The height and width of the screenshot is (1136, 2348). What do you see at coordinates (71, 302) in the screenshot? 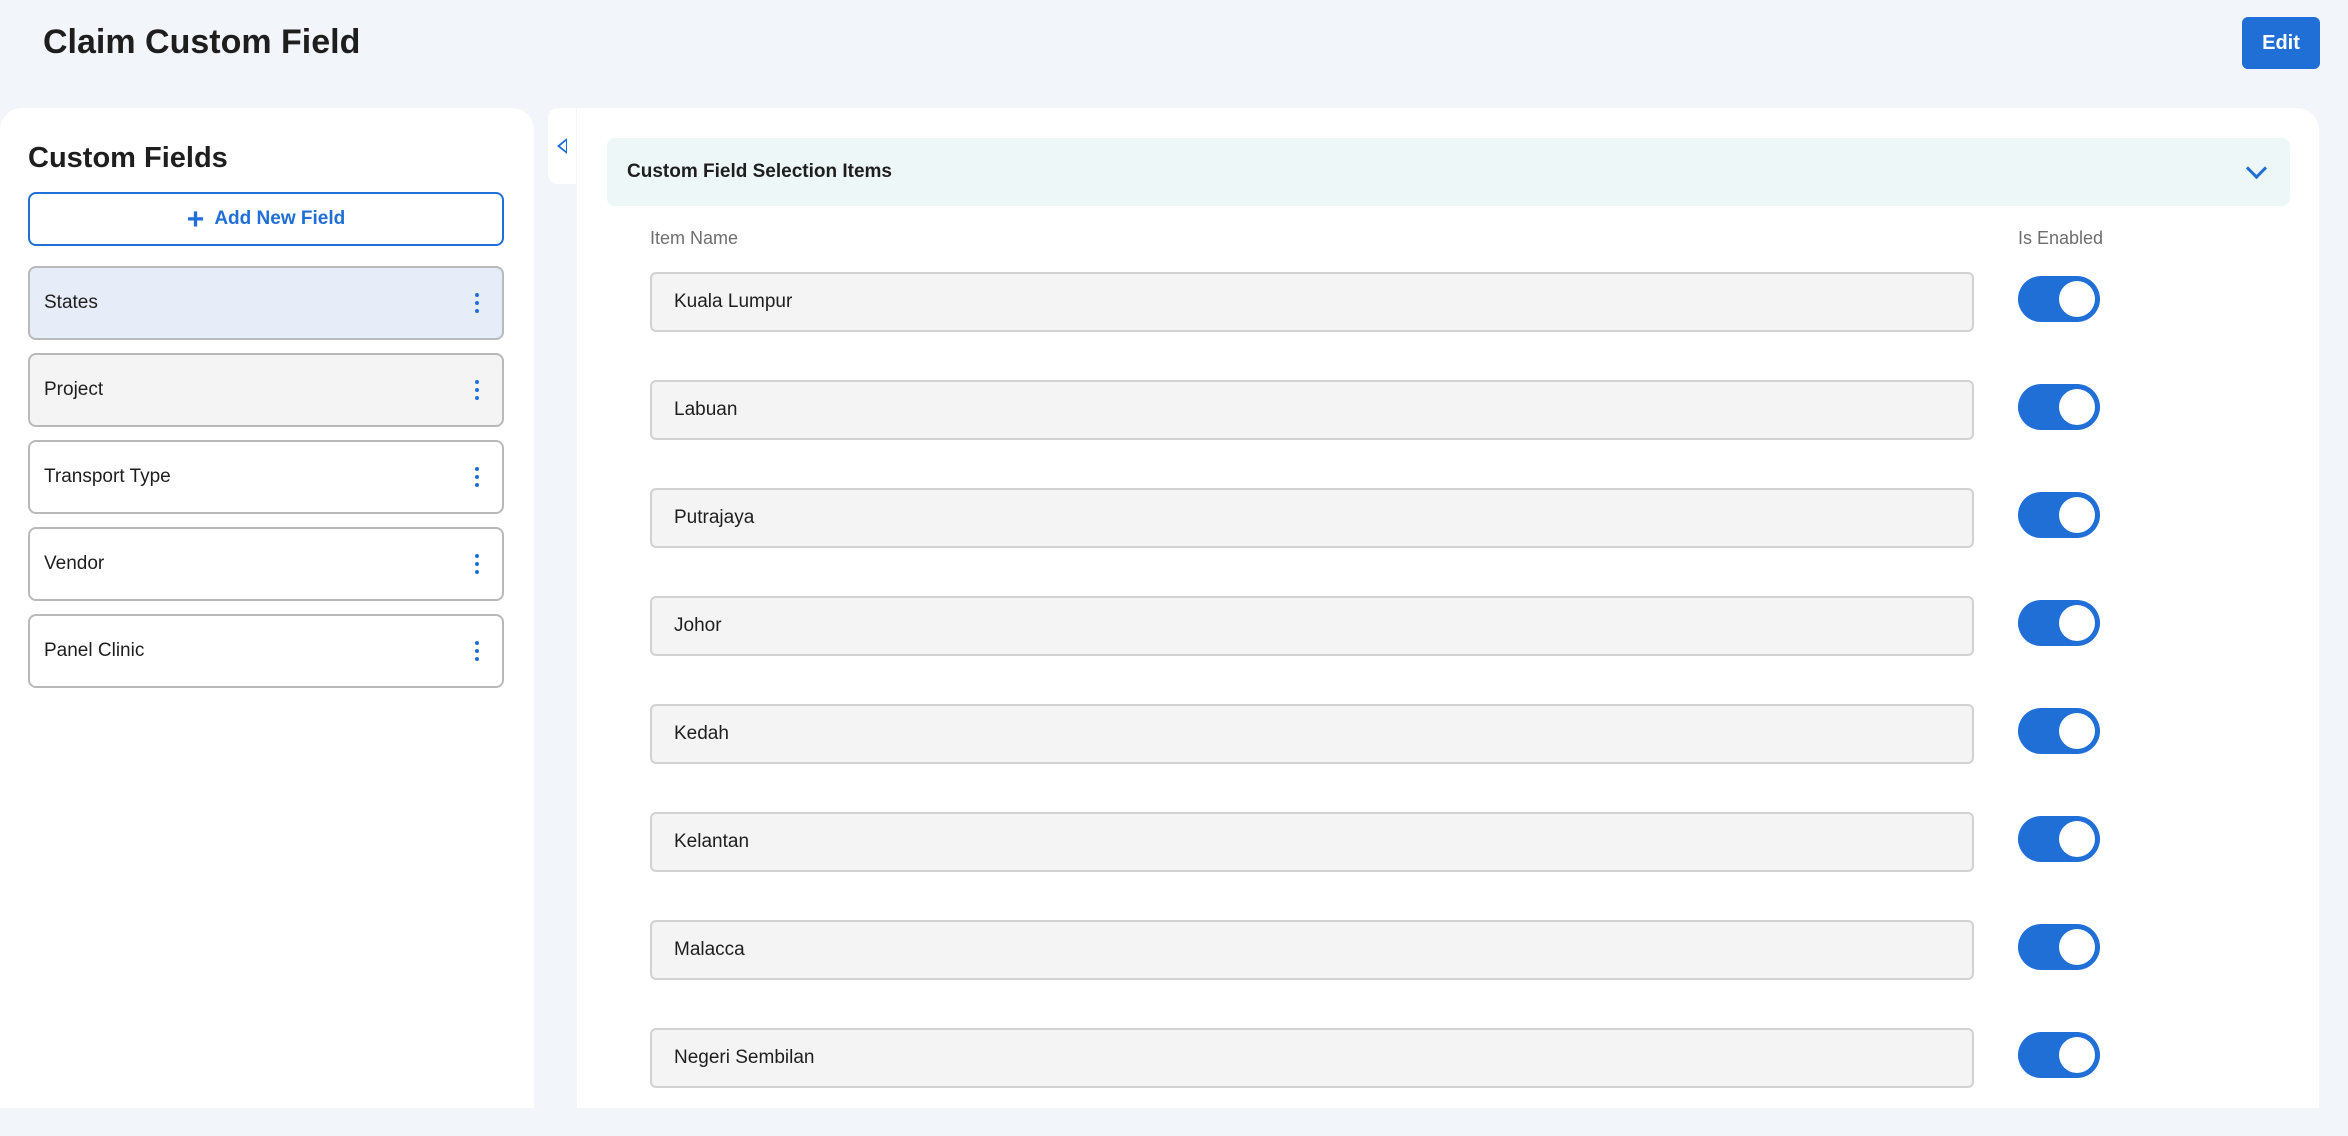
I see `field-item-label: States` at bounding box center [71, 302].